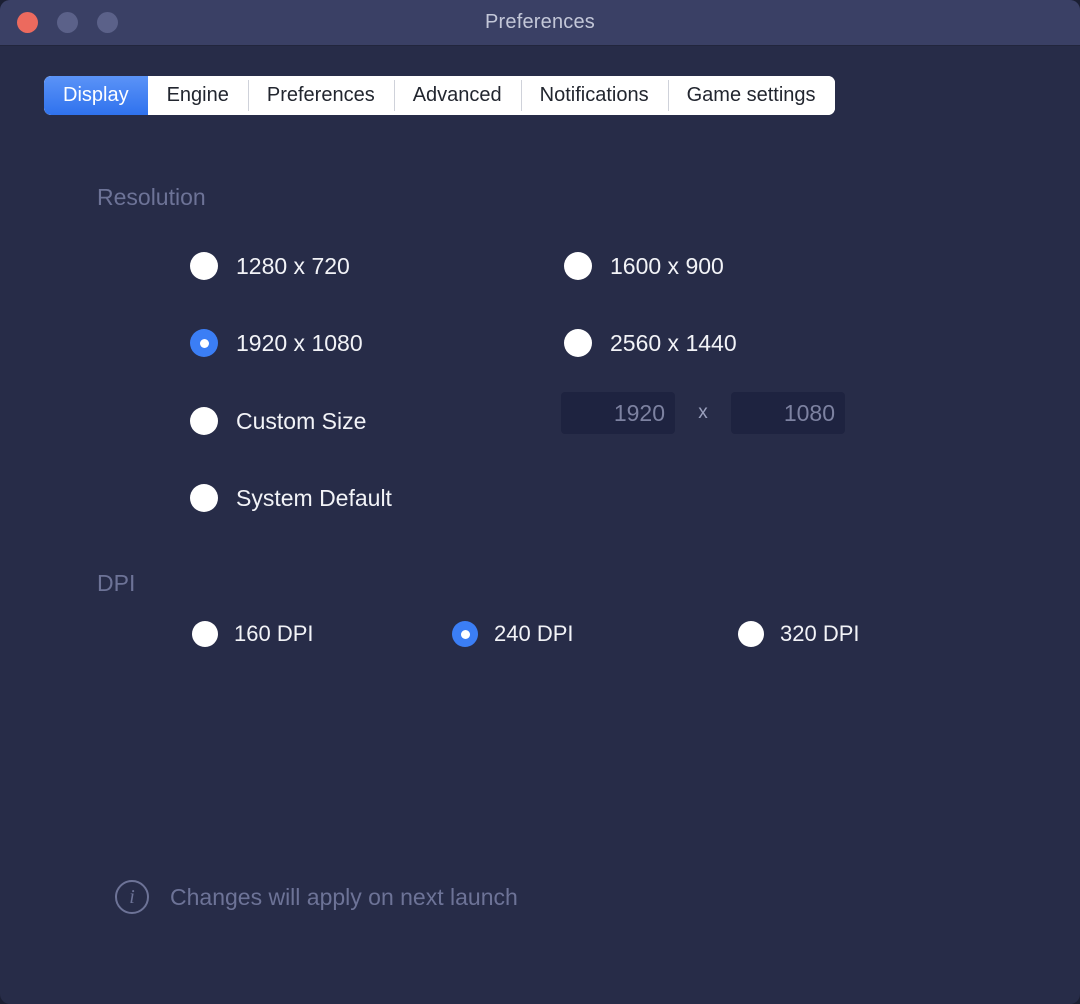 This screenshot has height=1004, width=1080. I want to click on tab-engine: Engine, so click(197, 95).